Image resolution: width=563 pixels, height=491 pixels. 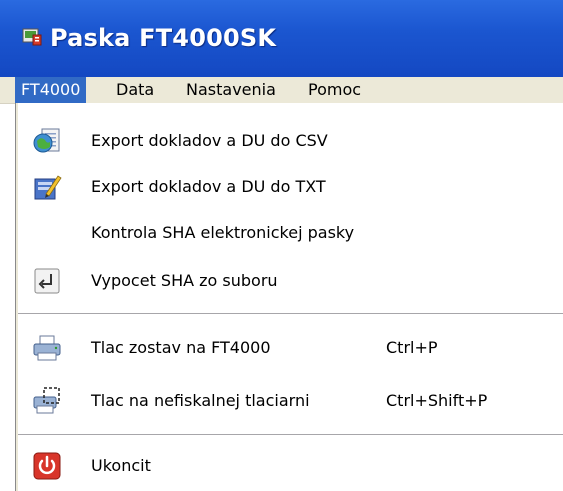 I want to click on menu-ft4000: FT4000, so click(x=51, y=90).